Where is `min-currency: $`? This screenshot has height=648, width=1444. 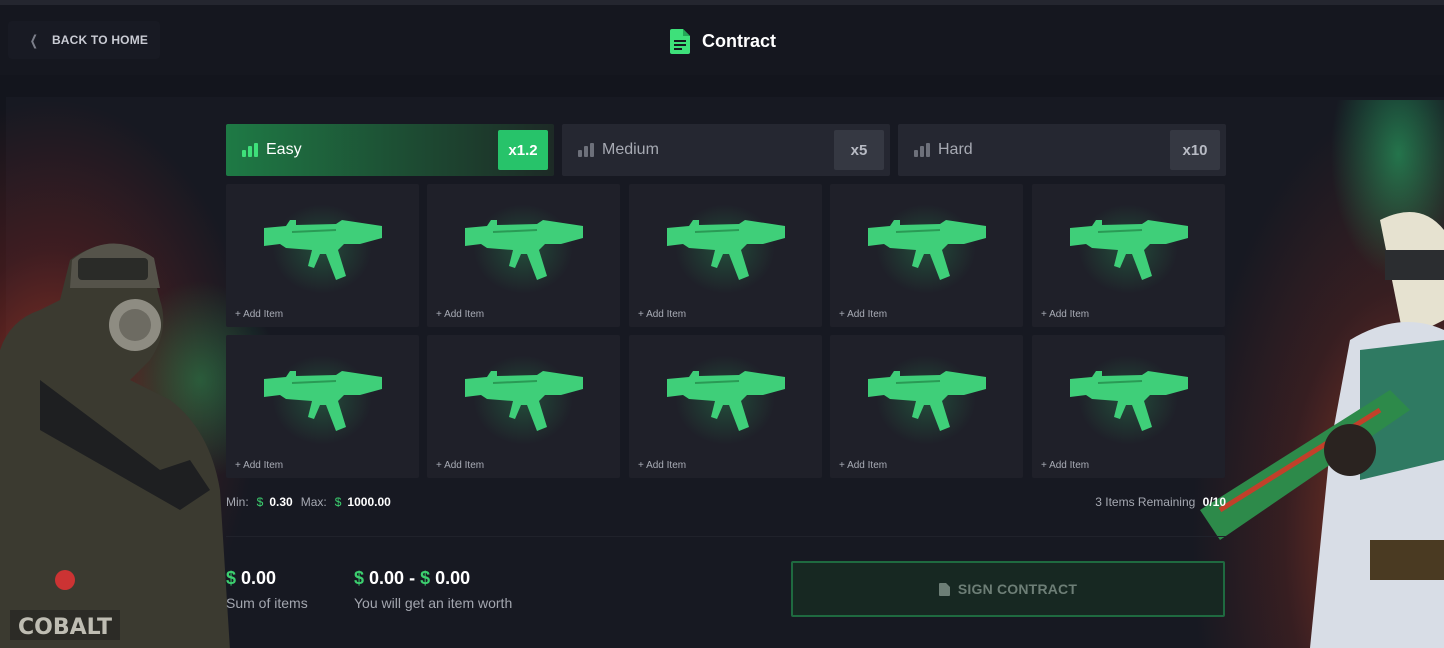 min-currency: $ is located at coordinates (260, 502).